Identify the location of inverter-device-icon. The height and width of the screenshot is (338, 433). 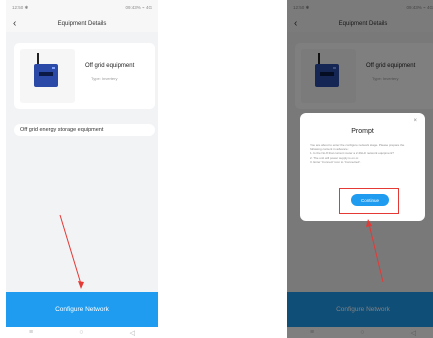
(46, 75).